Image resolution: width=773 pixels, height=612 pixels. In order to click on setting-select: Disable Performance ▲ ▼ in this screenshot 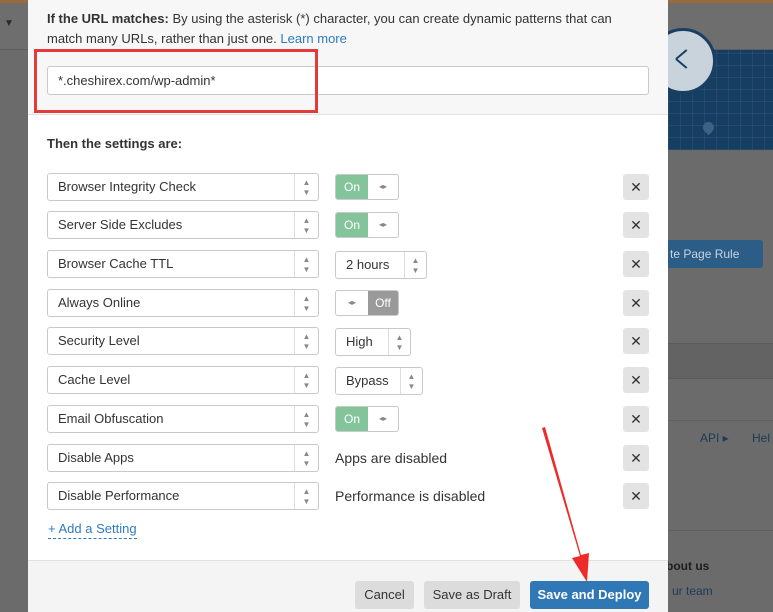, I will do `click(183, 496)`.